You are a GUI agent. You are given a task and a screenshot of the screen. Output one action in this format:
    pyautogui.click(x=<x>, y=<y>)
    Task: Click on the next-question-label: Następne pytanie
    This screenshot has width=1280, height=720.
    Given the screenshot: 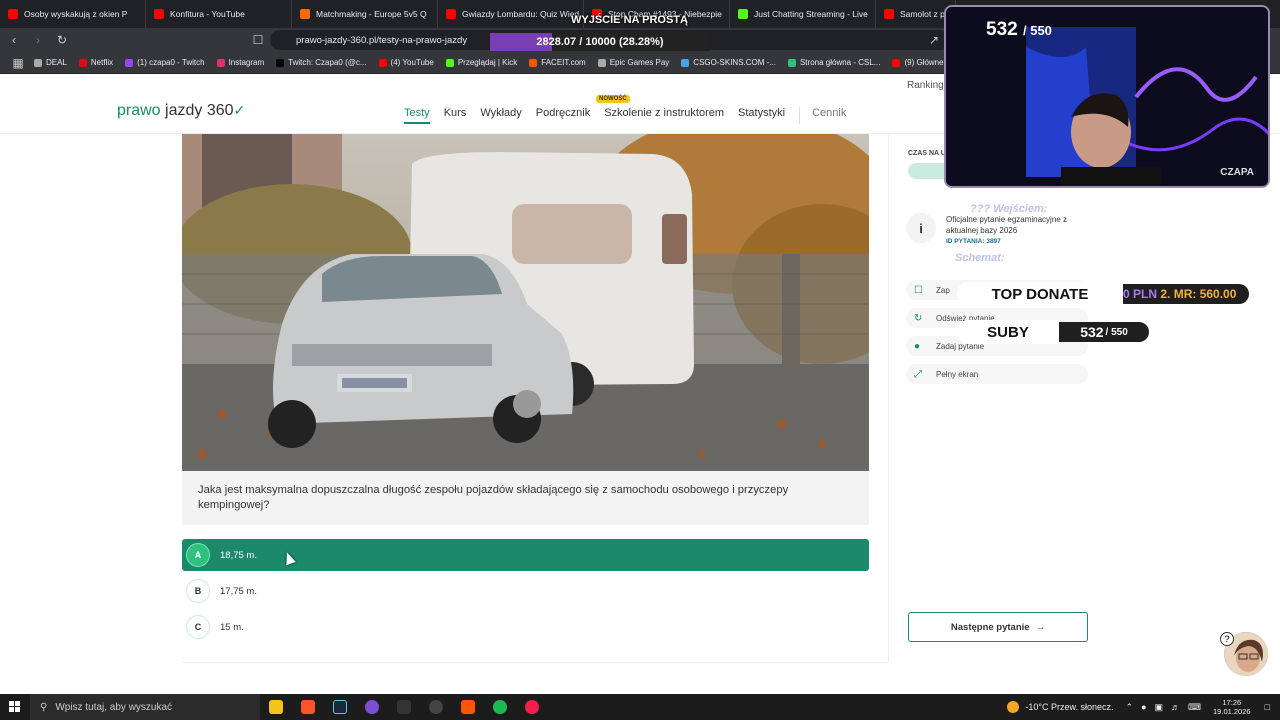 What is the action you would take?
    pyautogui.click(x=990, y=627)
    